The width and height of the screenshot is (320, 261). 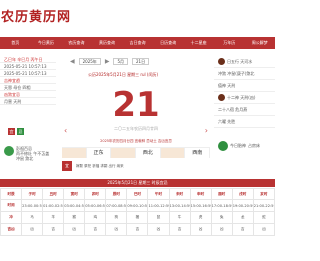 What do you see at coordinates (264, 205) in the screenshot?
I see `table-cell: 21:00-22:59` at bounding box center [264, 205].